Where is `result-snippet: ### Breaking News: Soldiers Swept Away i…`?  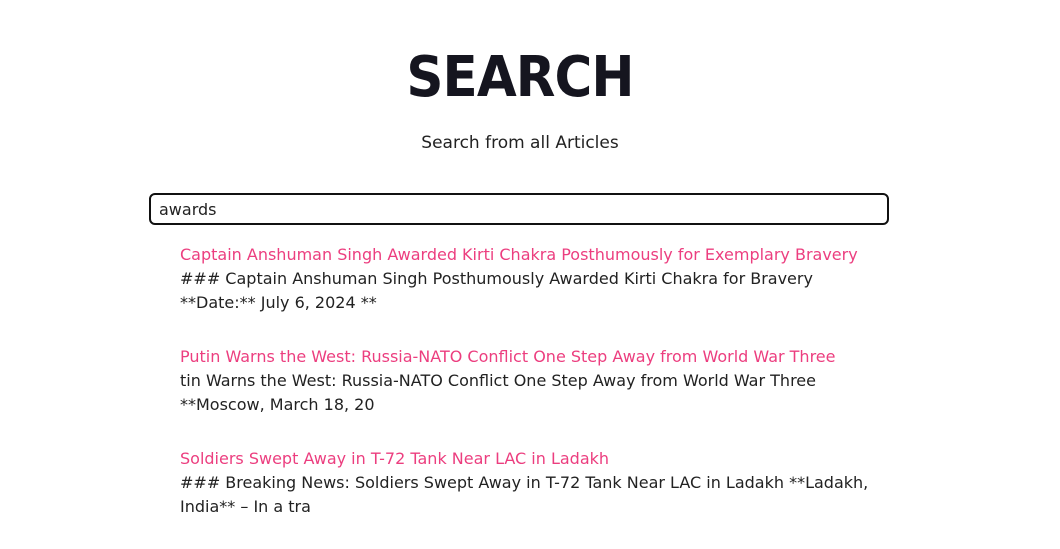 result-snippet: ### Breaking News: Soldiers Swept Away i… is located at coordinates (524, 494).